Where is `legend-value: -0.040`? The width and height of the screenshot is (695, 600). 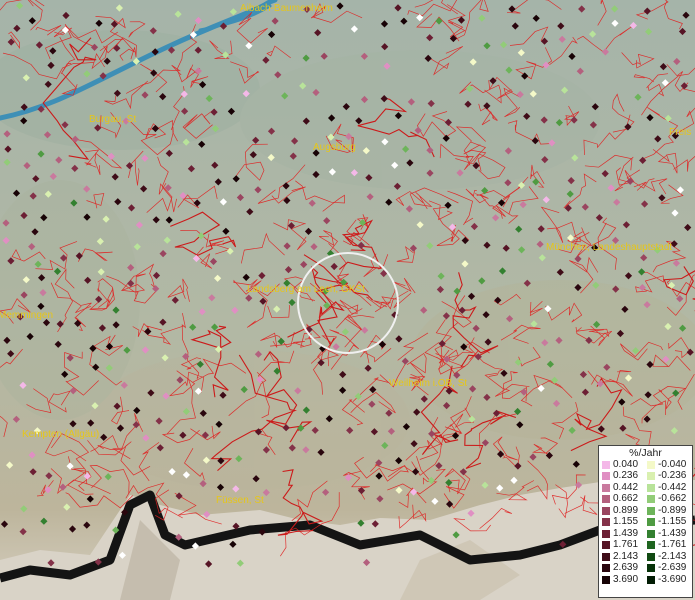 legend-value: -0.040 is located at coordinates (672, 464).